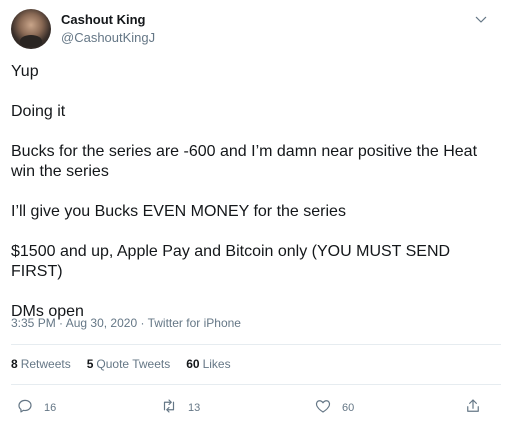 The width and height of the screenshot is (512, 432). Describe the element at coordinates (334, 408) in the screenshot. I see `like-button: 60` at that location.